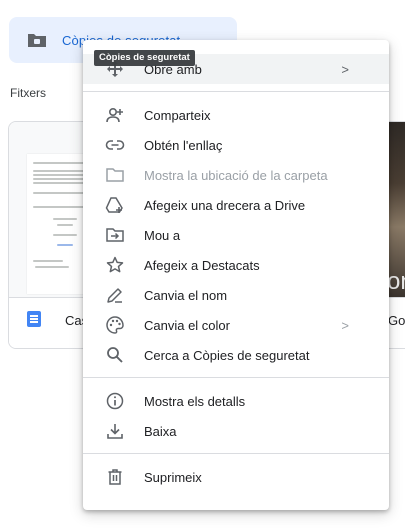 The width and height of the screenshot is (405, 528). Describe the element at coordinates (236, 235) in the screenshot. I see `menu-item-move-to: Mou a` at that location.